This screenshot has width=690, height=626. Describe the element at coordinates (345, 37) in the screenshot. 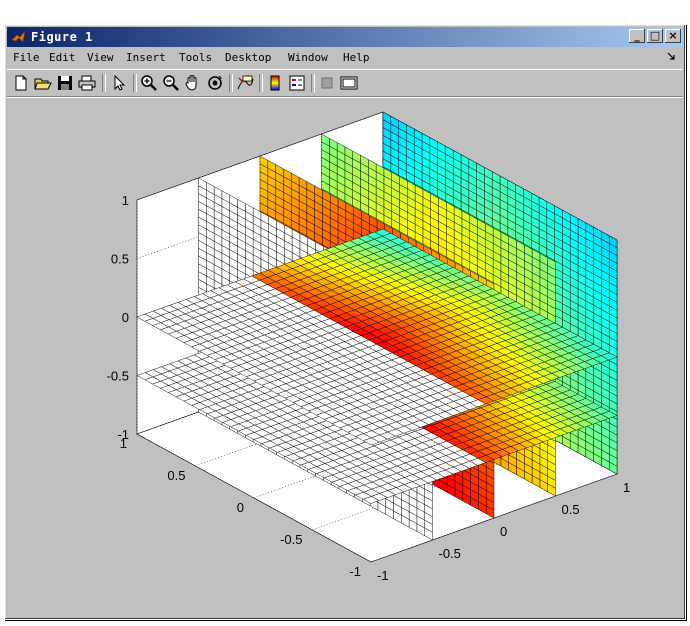

I see `title-bar: Figure 1 _ □ ×` at that location.